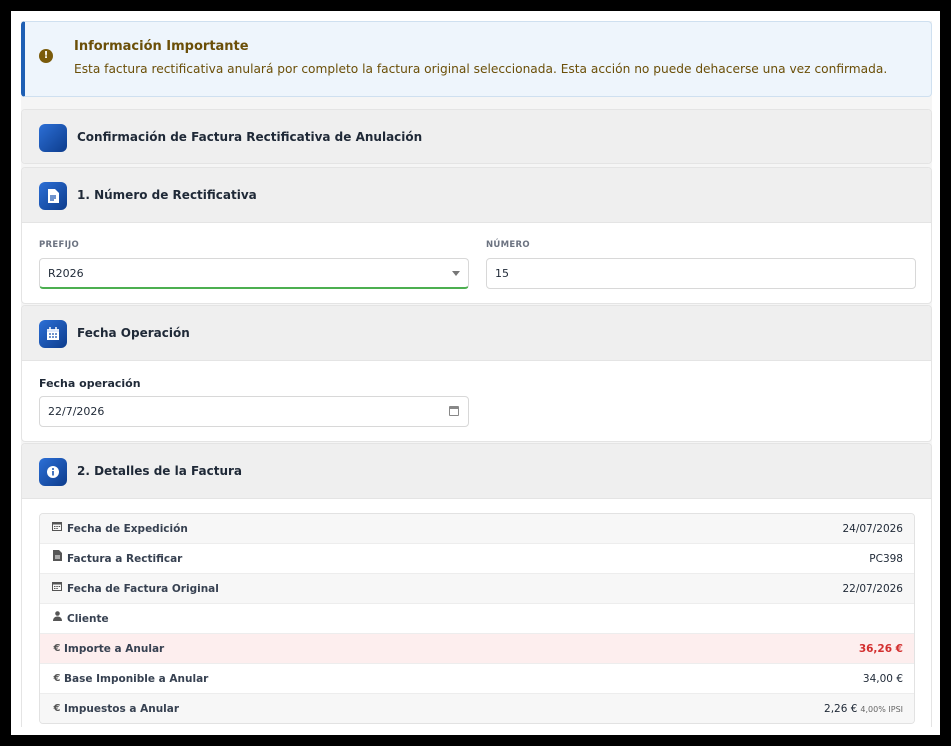  I want to click on user-icon, so click(57, 619).